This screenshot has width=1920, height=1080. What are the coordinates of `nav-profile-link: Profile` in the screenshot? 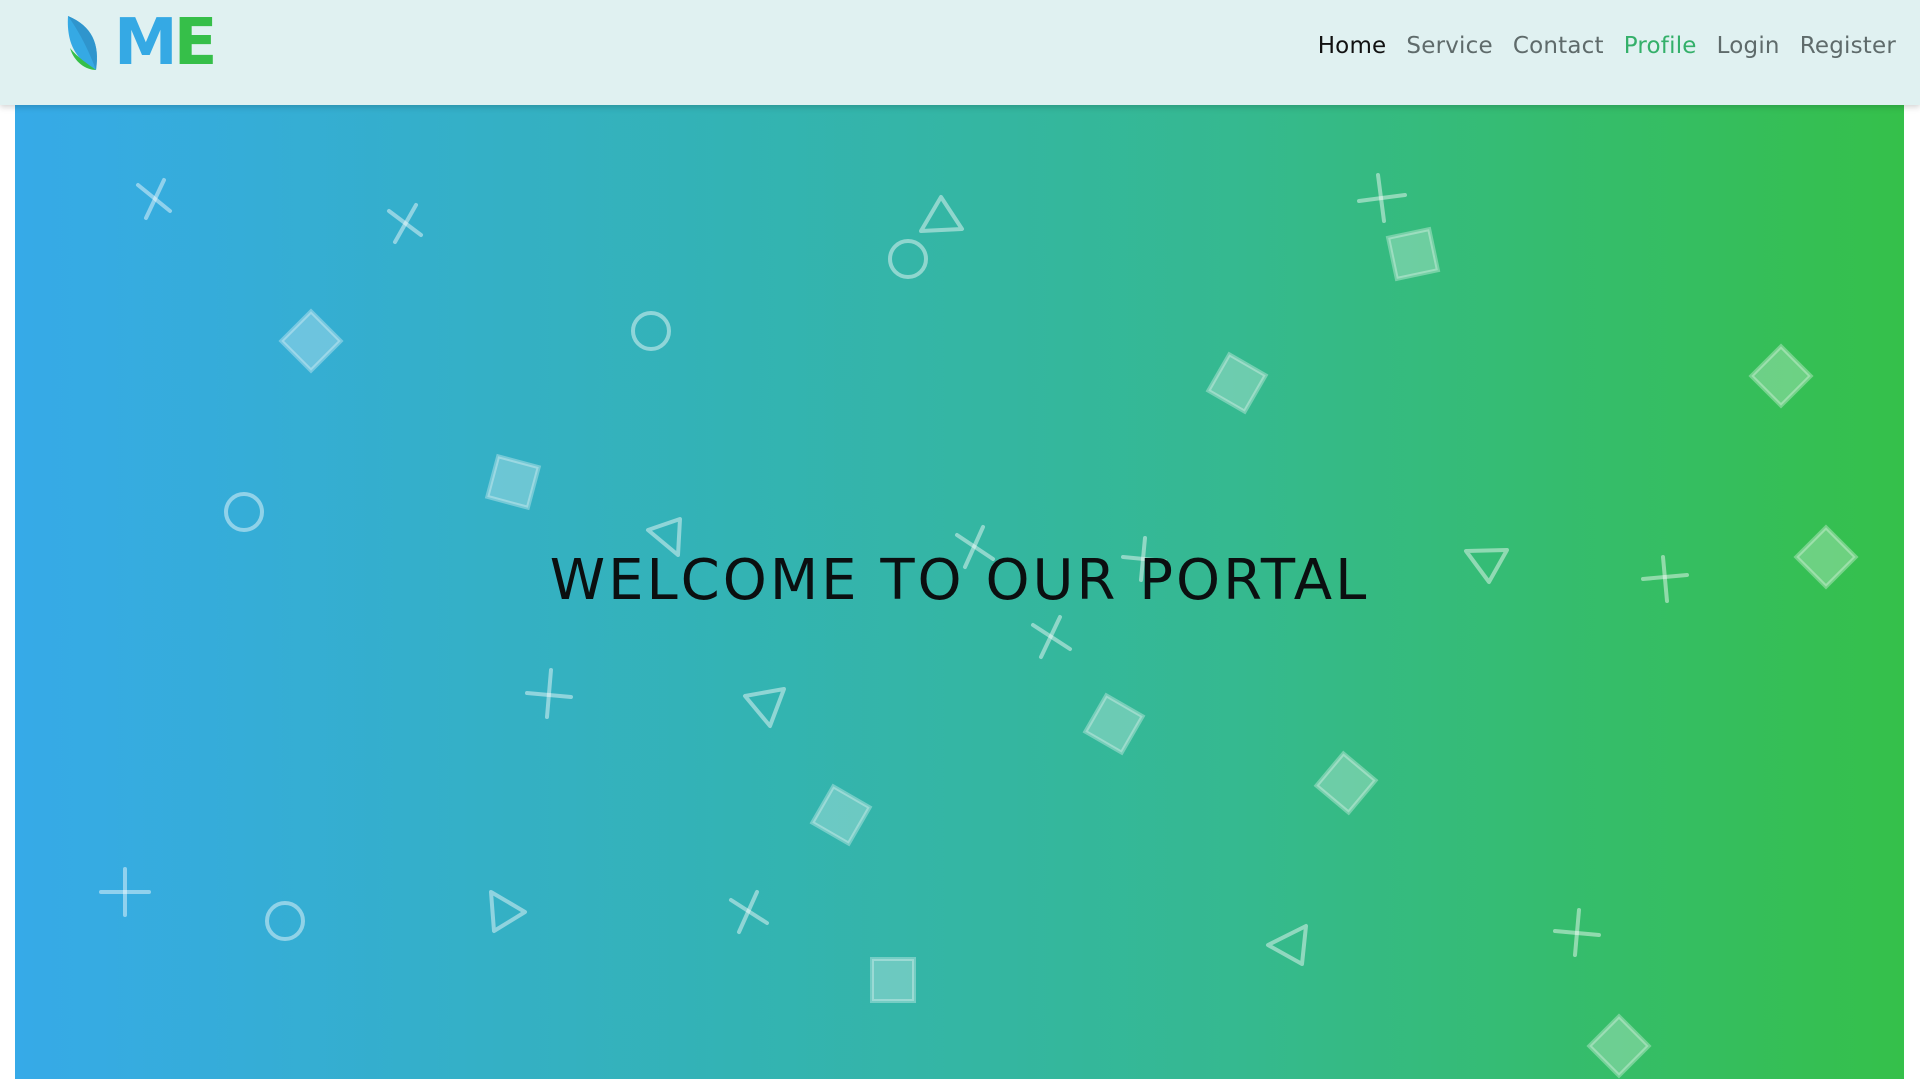 It's located at (1660, 46).